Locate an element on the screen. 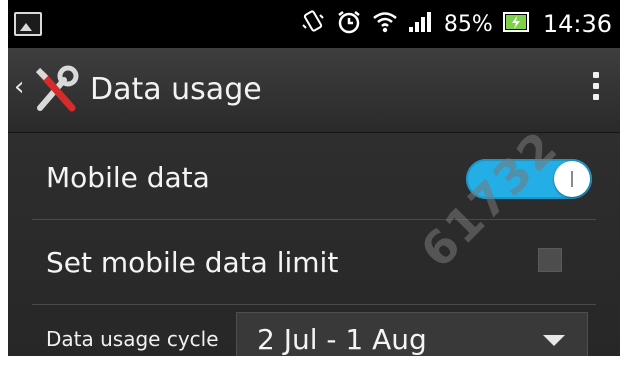  alarm-icon is located at coordinates (349, 24).